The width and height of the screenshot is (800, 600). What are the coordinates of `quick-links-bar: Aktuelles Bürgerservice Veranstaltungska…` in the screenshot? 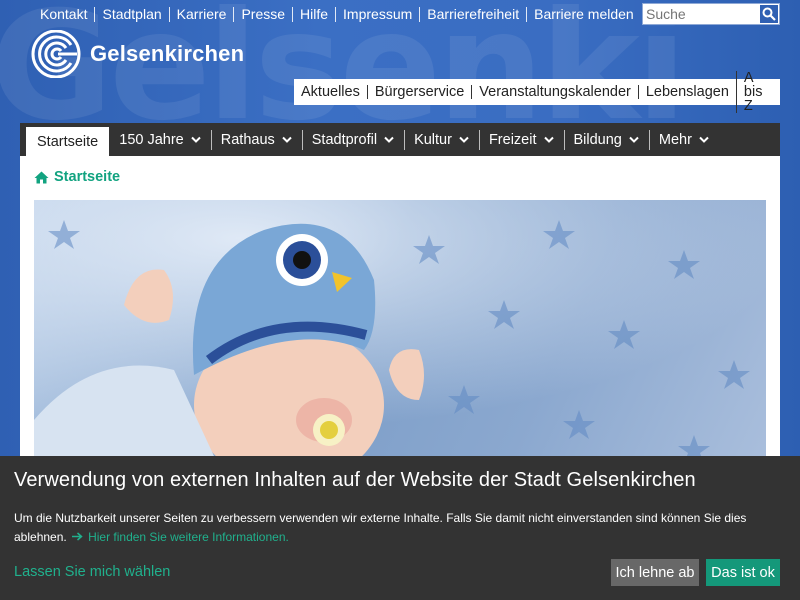 It's located at (537, 92).